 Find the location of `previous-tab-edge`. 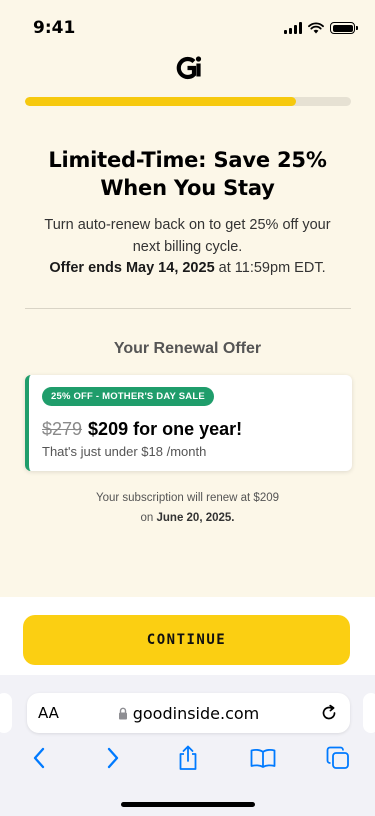

previous-tab-edge is located at coordinates (6, 713).